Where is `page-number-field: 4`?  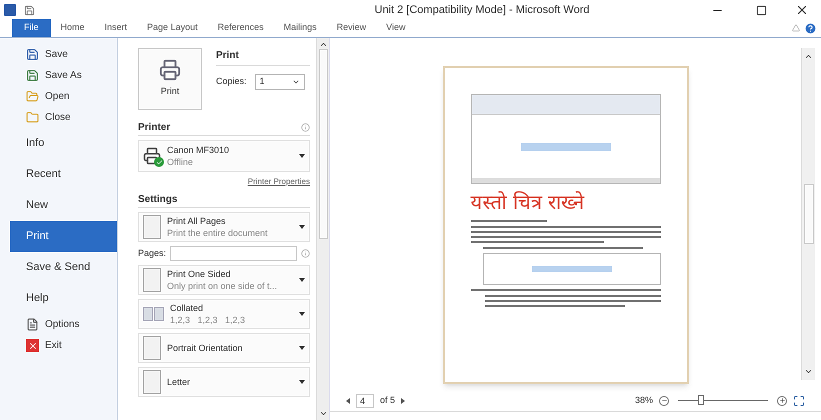 page-number-field: 4 is located at coordinates (365, 401).